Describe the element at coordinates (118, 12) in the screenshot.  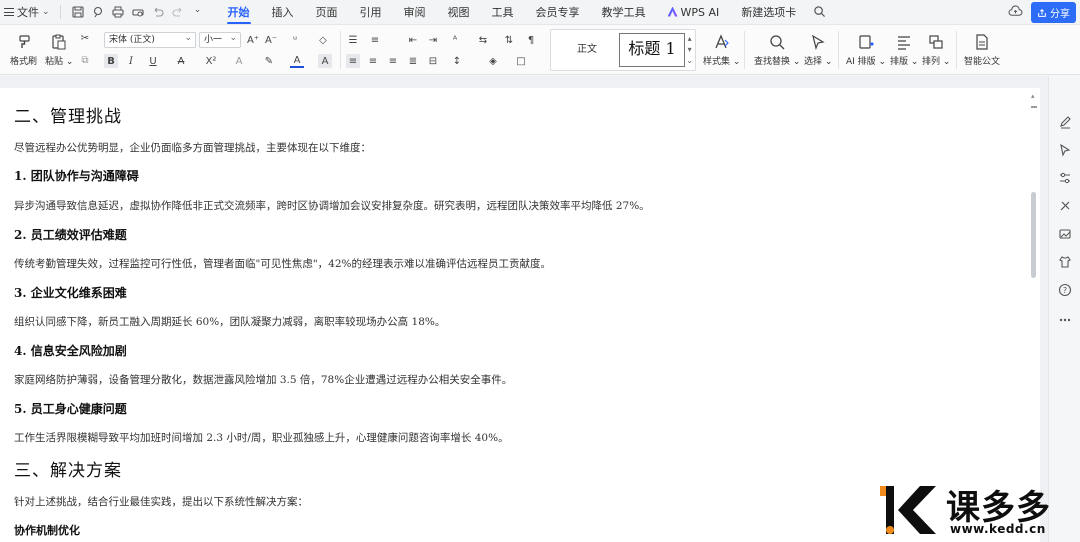
I see `print-icon` at that location.